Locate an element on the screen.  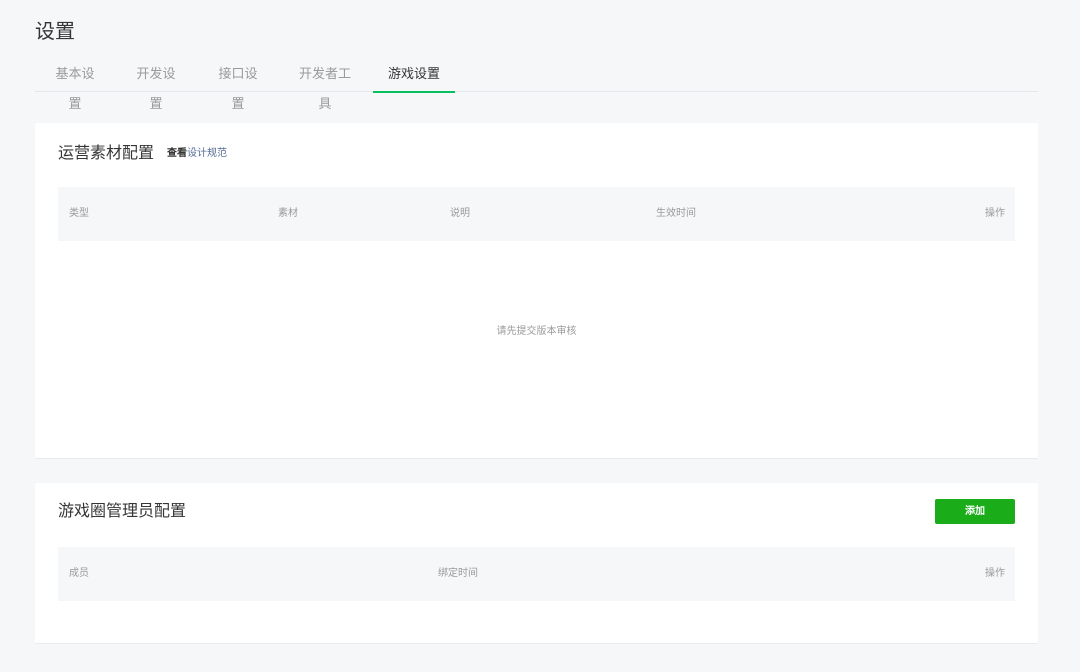
tab-interface-settings: 接口设置 is located at coordinates (238, 86).